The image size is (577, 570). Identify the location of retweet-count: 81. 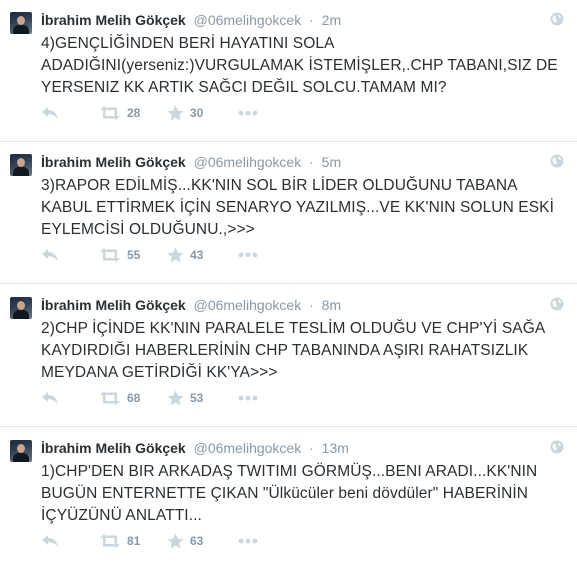
(134, 541).